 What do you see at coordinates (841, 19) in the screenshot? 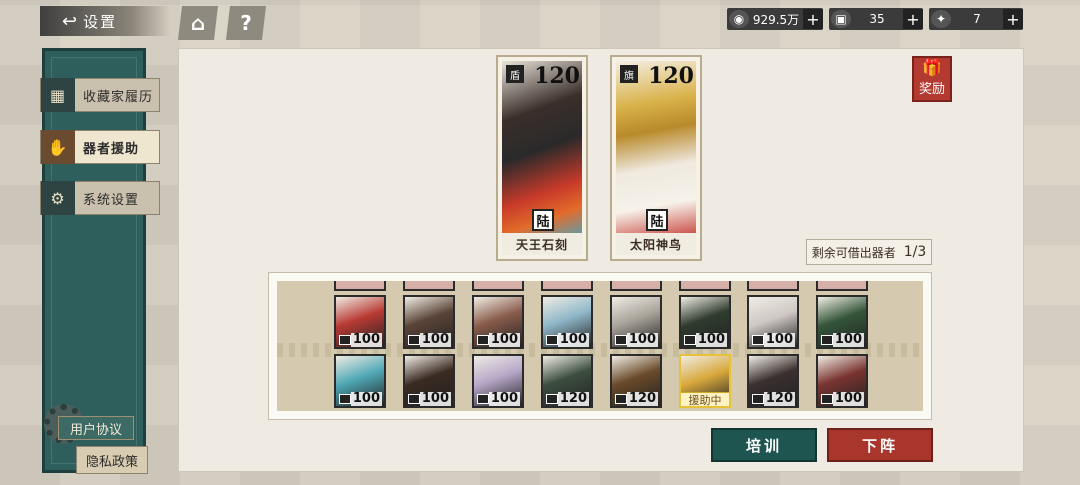
I see `ticket-icon: ▣` at bounding box center [841, 19].